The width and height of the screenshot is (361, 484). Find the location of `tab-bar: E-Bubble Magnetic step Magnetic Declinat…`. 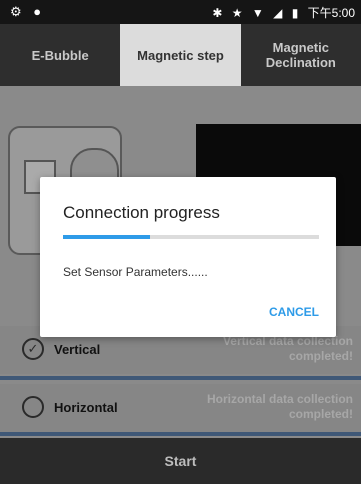

tab-bar: E-Bubble Magnetic step Magnetic Declinat… is located at coordinates (180, 55).